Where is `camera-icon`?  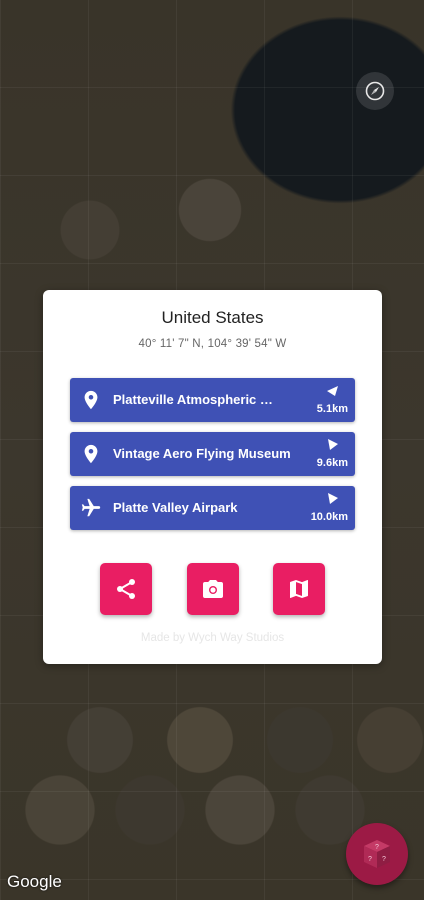
camera-icon is located at coordinates (213, 589).